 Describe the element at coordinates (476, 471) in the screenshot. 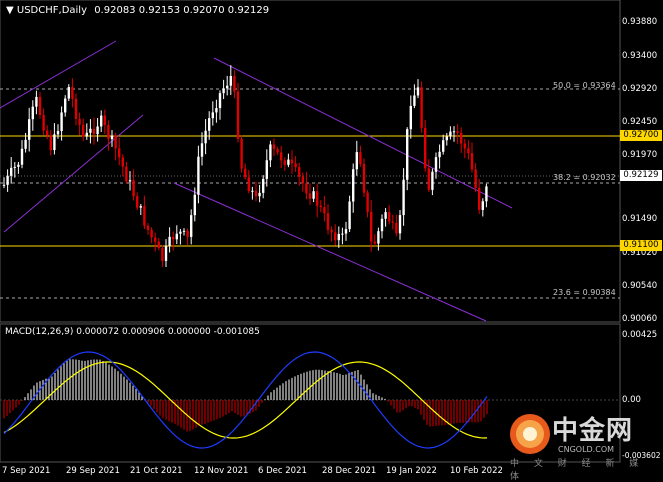

I see `date-tick: 10 Feb 2022` at that location.